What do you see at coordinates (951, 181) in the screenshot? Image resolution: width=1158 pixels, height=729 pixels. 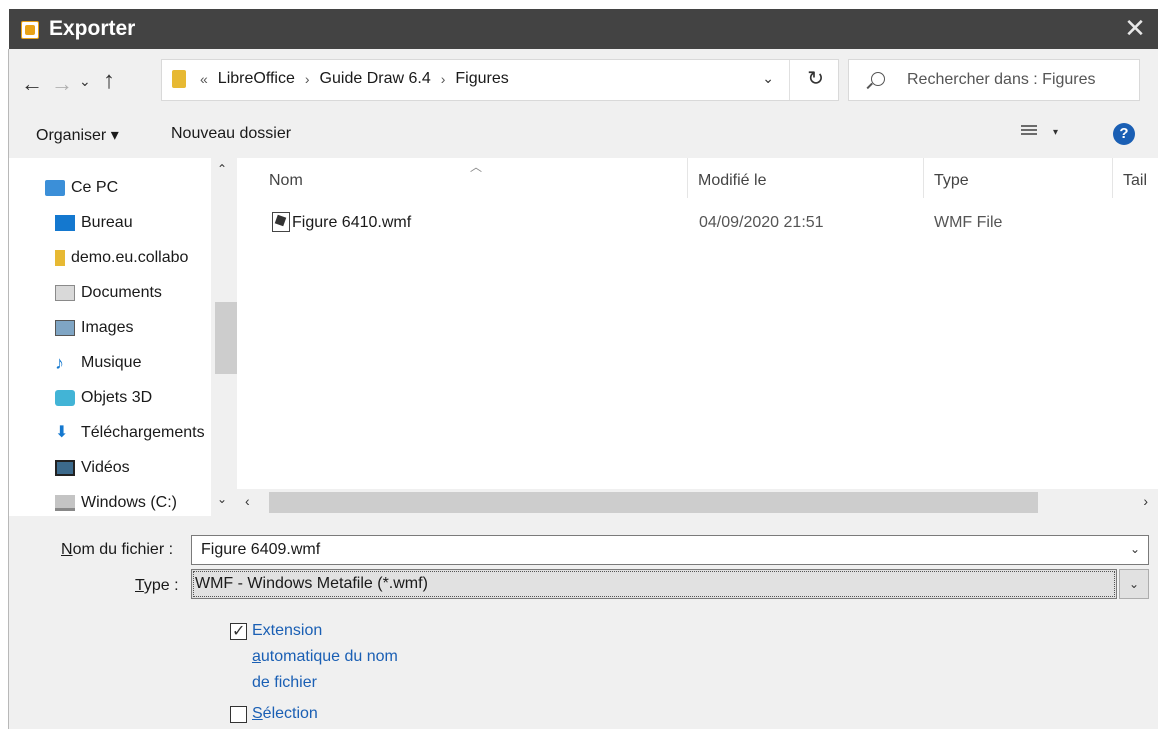 I see `column-header-type: Type` at bounding box center [951, 181].